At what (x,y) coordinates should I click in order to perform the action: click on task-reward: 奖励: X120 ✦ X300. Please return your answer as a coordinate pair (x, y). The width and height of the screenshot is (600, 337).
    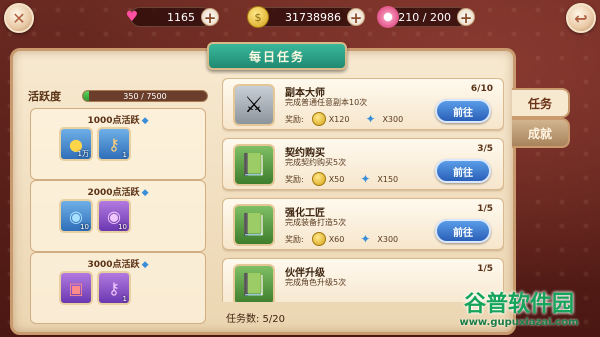
    Looking at the image, I should click on (344, 119).